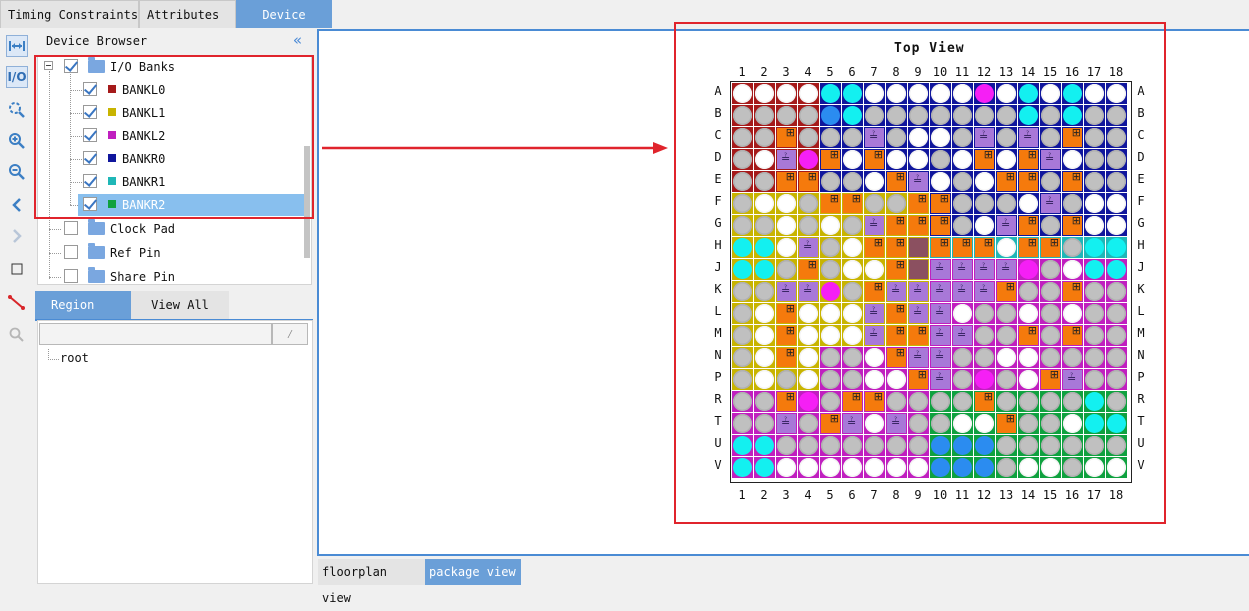 The image size is (1249, 611). I want to click on row-label: V, so click(718, 465).